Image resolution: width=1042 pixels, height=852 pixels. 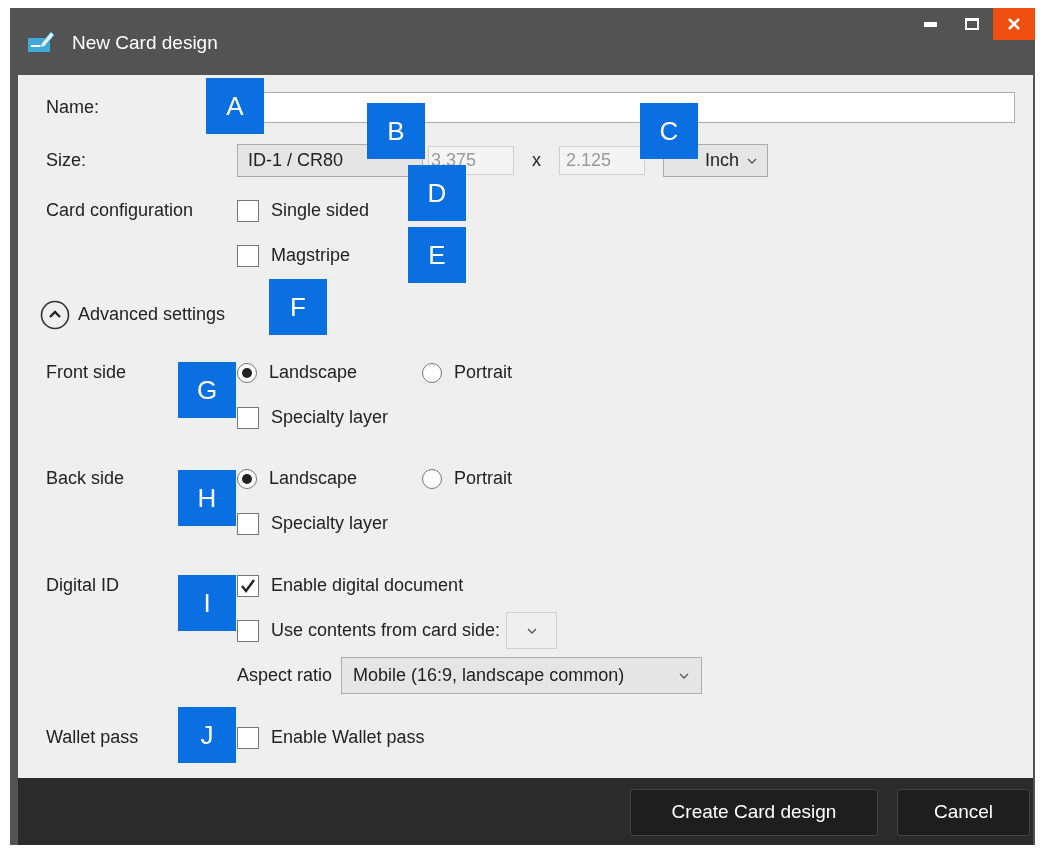 What do you see at coordinates (536, 160) in the screenshot?
I see `times-sign: x` at bounding box center [536, 160].